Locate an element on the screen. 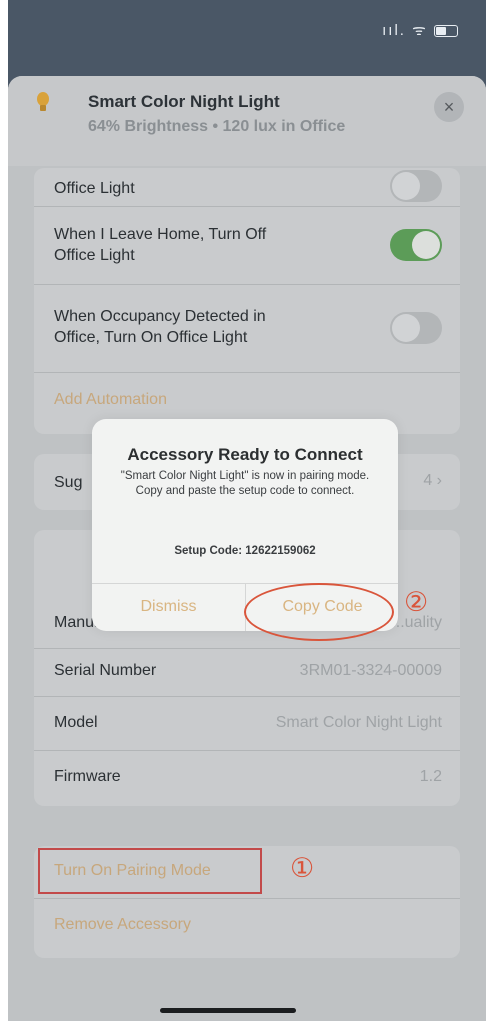 This screenshot has width=500, height=1021. info-row: Serial Number 3RM01-3324-00009 is located at coordinates (247, 672).